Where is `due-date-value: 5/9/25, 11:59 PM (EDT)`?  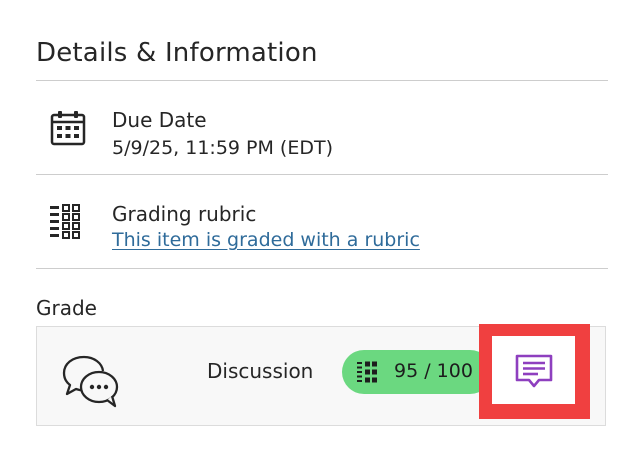
due-date-value: 5/9/25, 11:59 PM (EDT) is located at coordinates (222, 148).